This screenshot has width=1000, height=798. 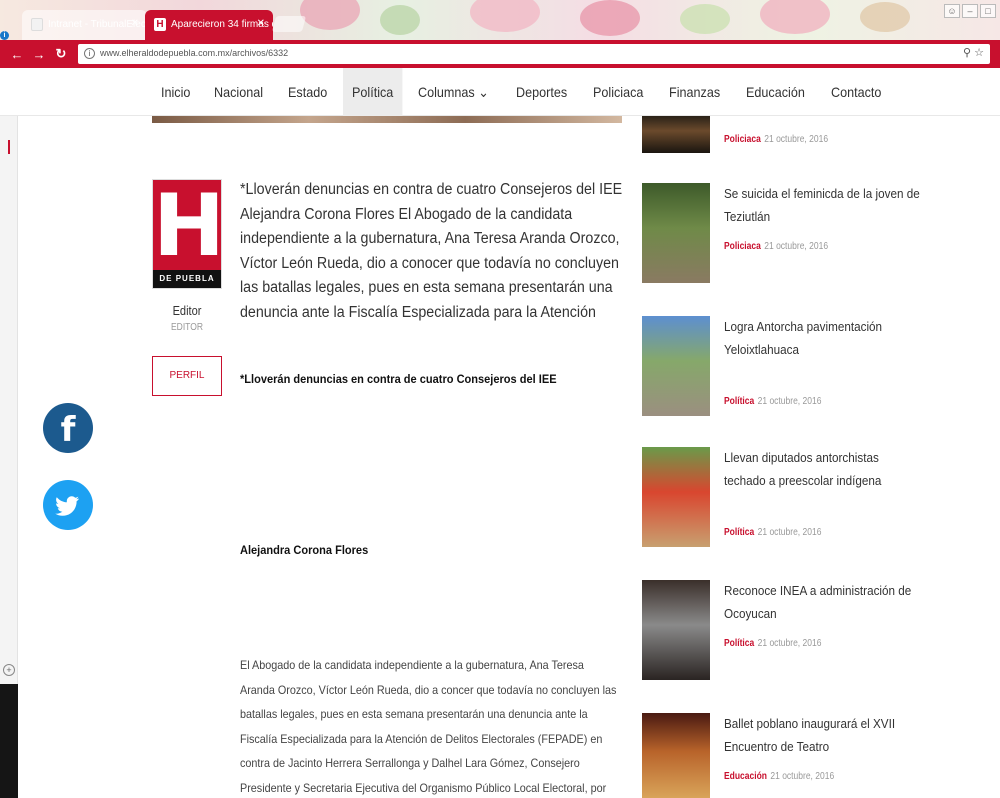 I want to click on twitter-bird-icon, so click(x=67, y=506).